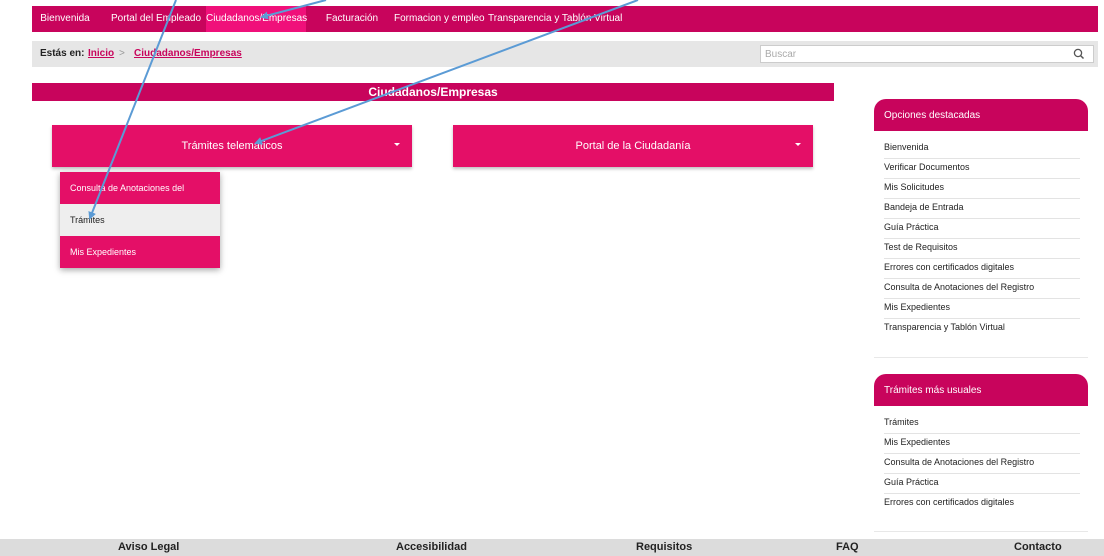 This screenshot has height=556, width=1104. I want to click on portal-ciudadania-label: Portal de la Ciudadanía, so click(633, 146).